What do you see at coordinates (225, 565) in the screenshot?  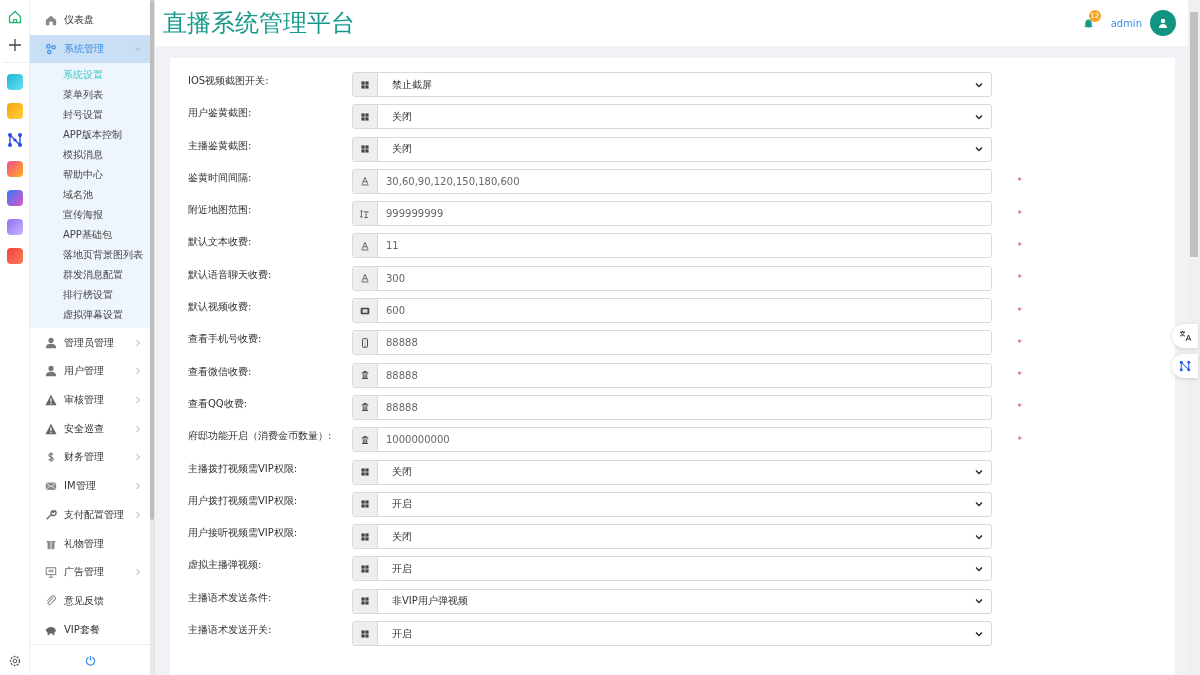 I see `field-label: 虚拟主播弹视频:` at bounding box center [225, 565].